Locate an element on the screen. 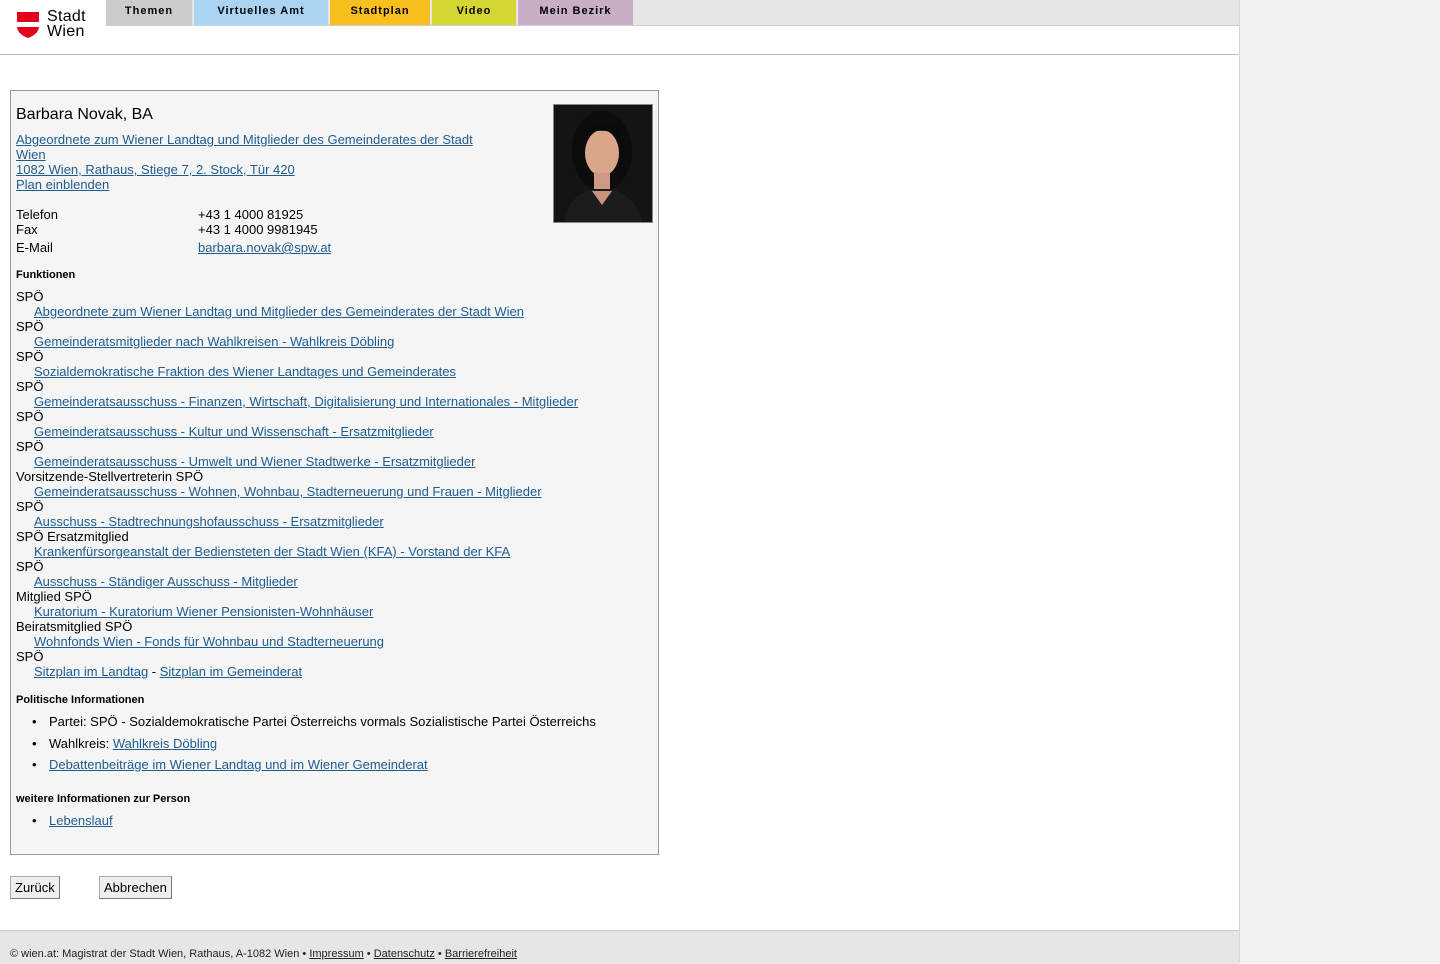  phone-value: +43 1 4000 81925 is located at coordinates (251, 214).